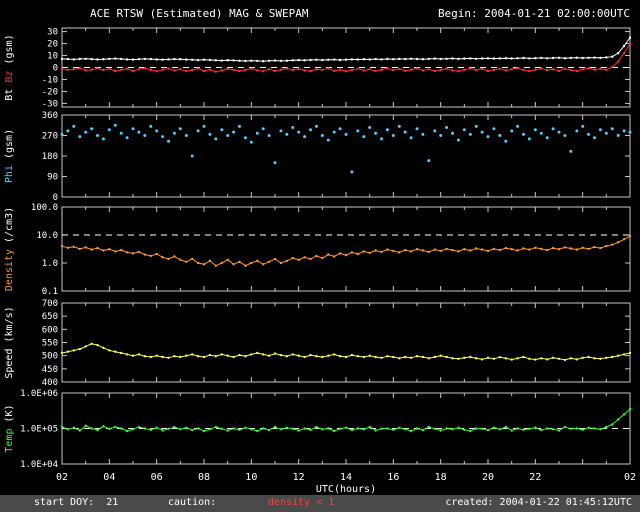 The image size is (640, 512). Describe the element at coordinates (346, 489) in the screenshot. I see `x-axis-title: UTC(hours)` at that location.